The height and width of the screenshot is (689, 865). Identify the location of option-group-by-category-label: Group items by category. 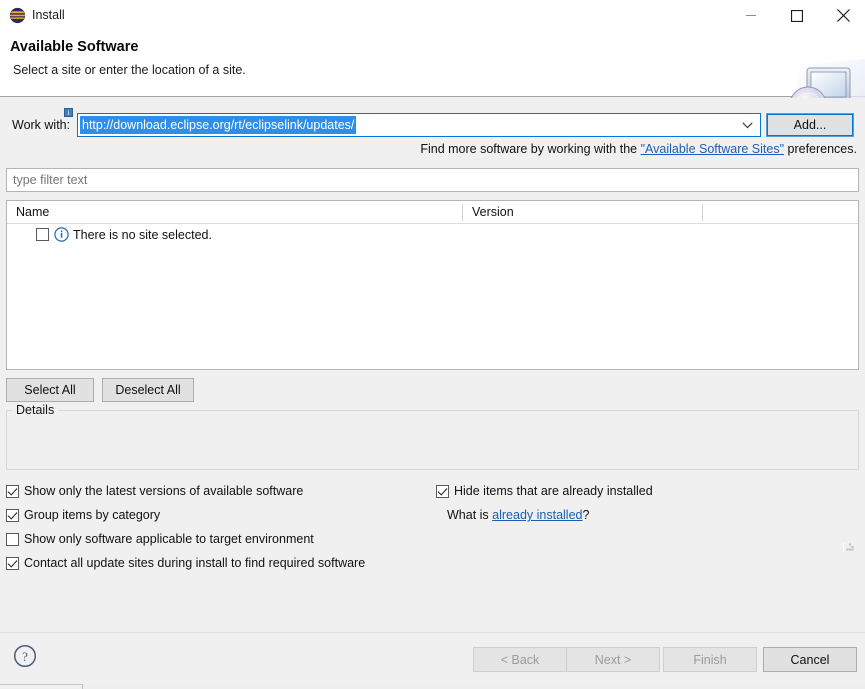
(92, 515).